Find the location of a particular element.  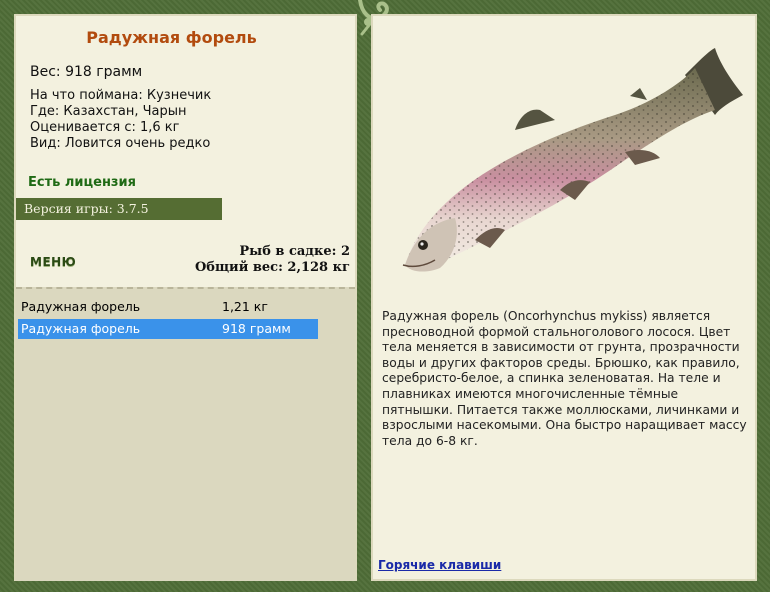

list-item-selected: Радужная форель 918 грамм is located at coordinates (168, 329).